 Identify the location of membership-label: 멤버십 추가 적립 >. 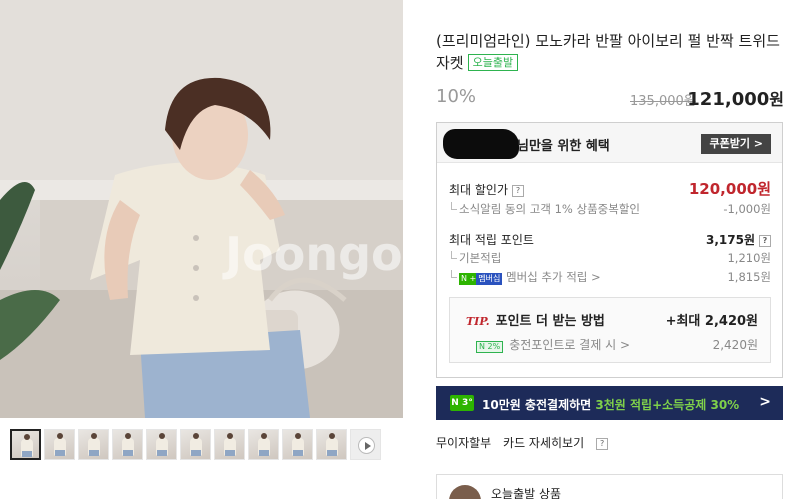
(553, 277).